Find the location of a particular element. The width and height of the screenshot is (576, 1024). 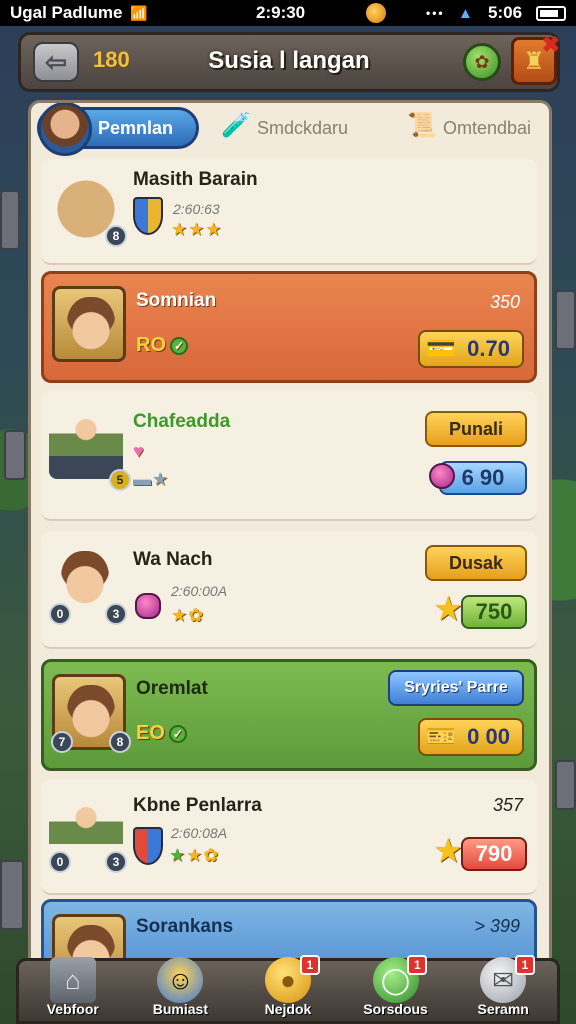

app-icon is located at coordinates (376, 13).